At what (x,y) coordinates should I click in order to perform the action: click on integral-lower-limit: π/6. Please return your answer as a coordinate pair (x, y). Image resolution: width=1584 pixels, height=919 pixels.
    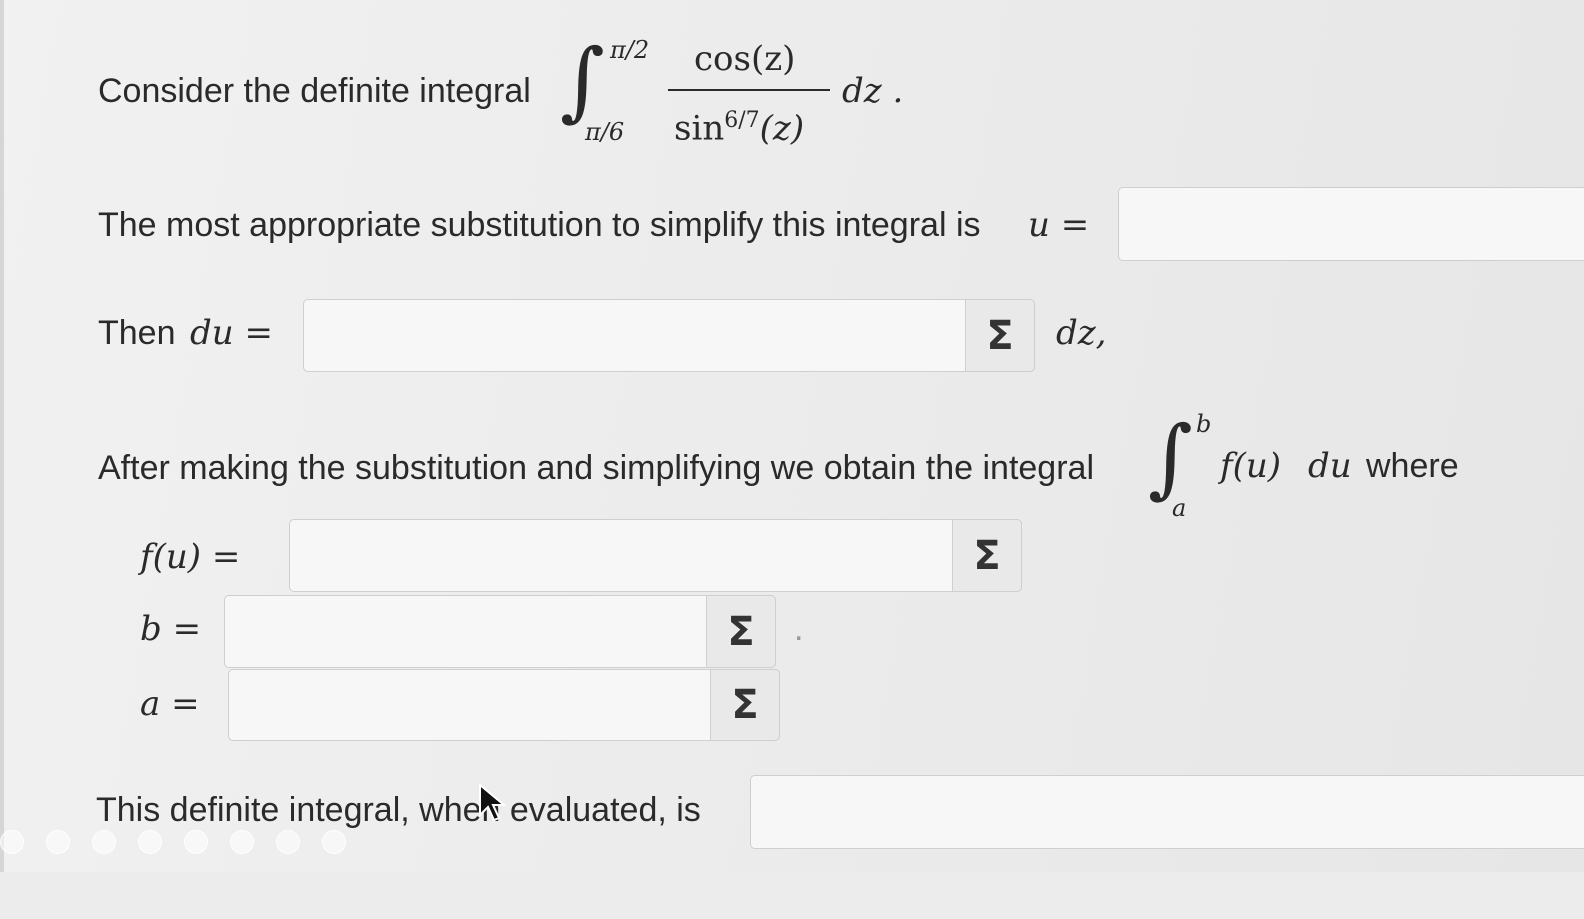
    Looking at the image, I should click on (605, 132).